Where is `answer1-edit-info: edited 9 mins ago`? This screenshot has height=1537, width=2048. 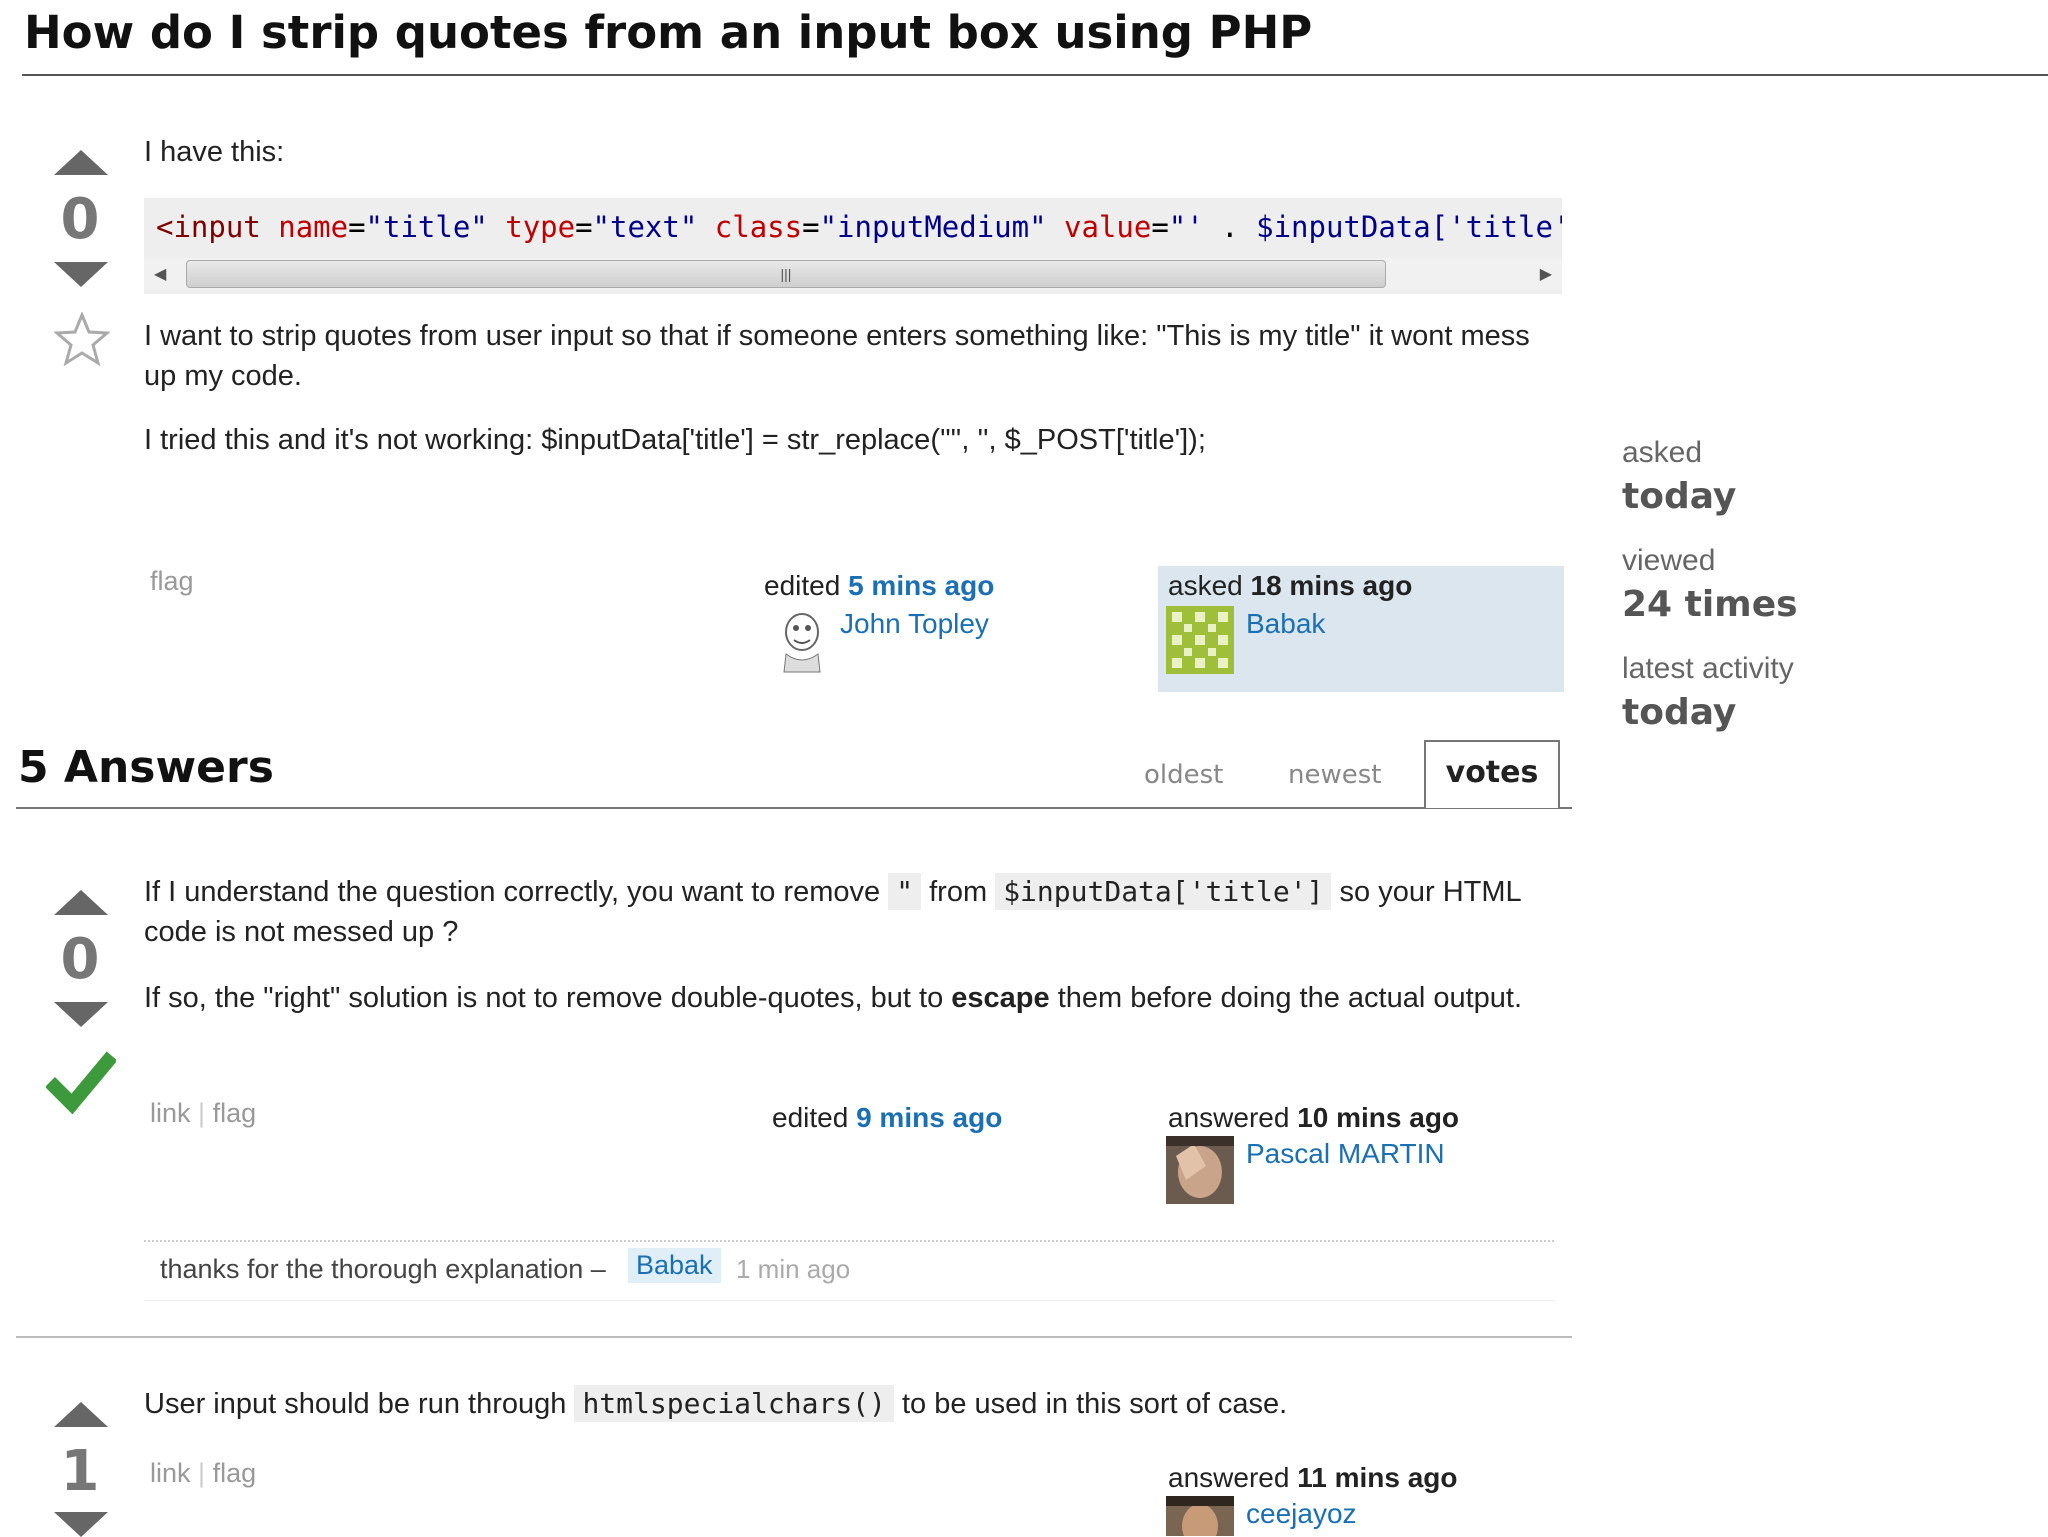 answer1-edit-info: edited 9 mins ago is located at coordinates (887, 1118).